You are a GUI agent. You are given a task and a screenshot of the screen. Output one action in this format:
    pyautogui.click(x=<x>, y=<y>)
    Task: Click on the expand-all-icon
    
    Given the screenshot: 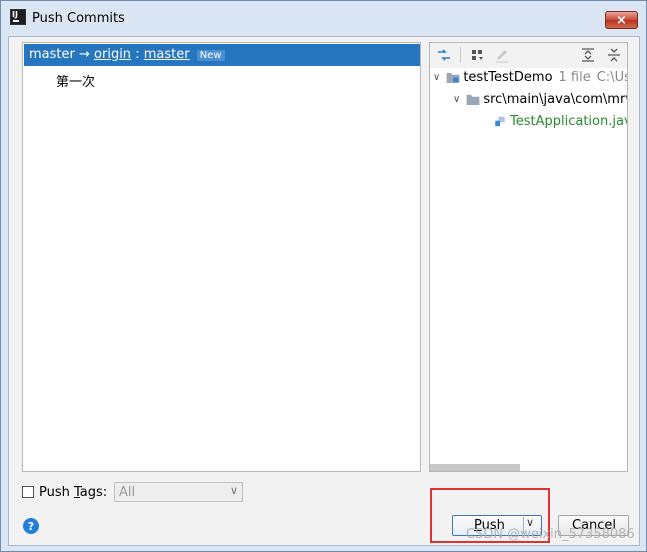 What is the action you would take?
    pyautogui.click(x=588, y=55)
    